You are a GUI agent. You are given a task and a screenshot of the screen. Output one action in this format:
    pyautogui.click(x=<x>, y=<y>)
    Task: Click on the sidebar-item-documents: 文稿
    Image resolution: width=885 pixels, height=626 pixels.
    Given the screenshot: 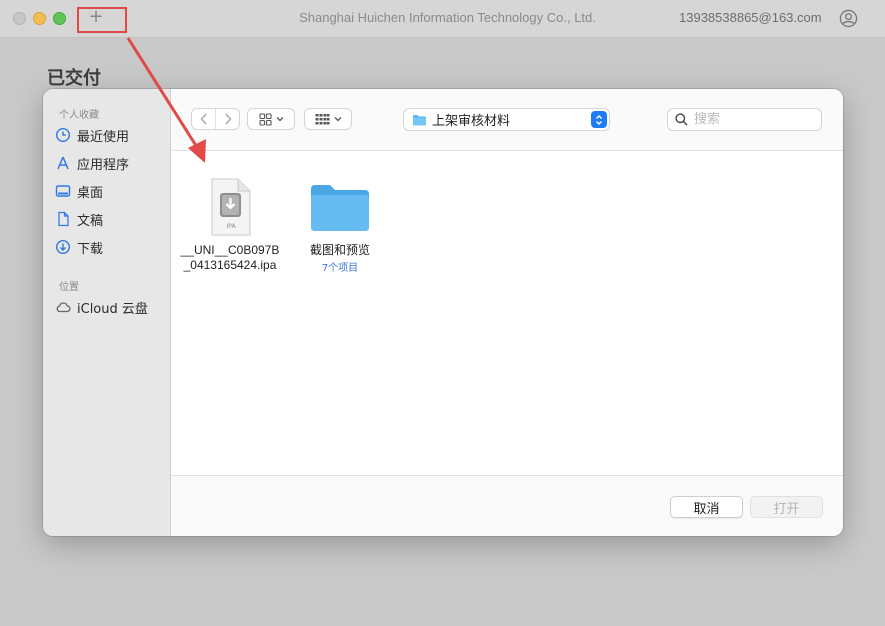 What is the action you would take?
    pyautogui.click(x=110, y=219)
    